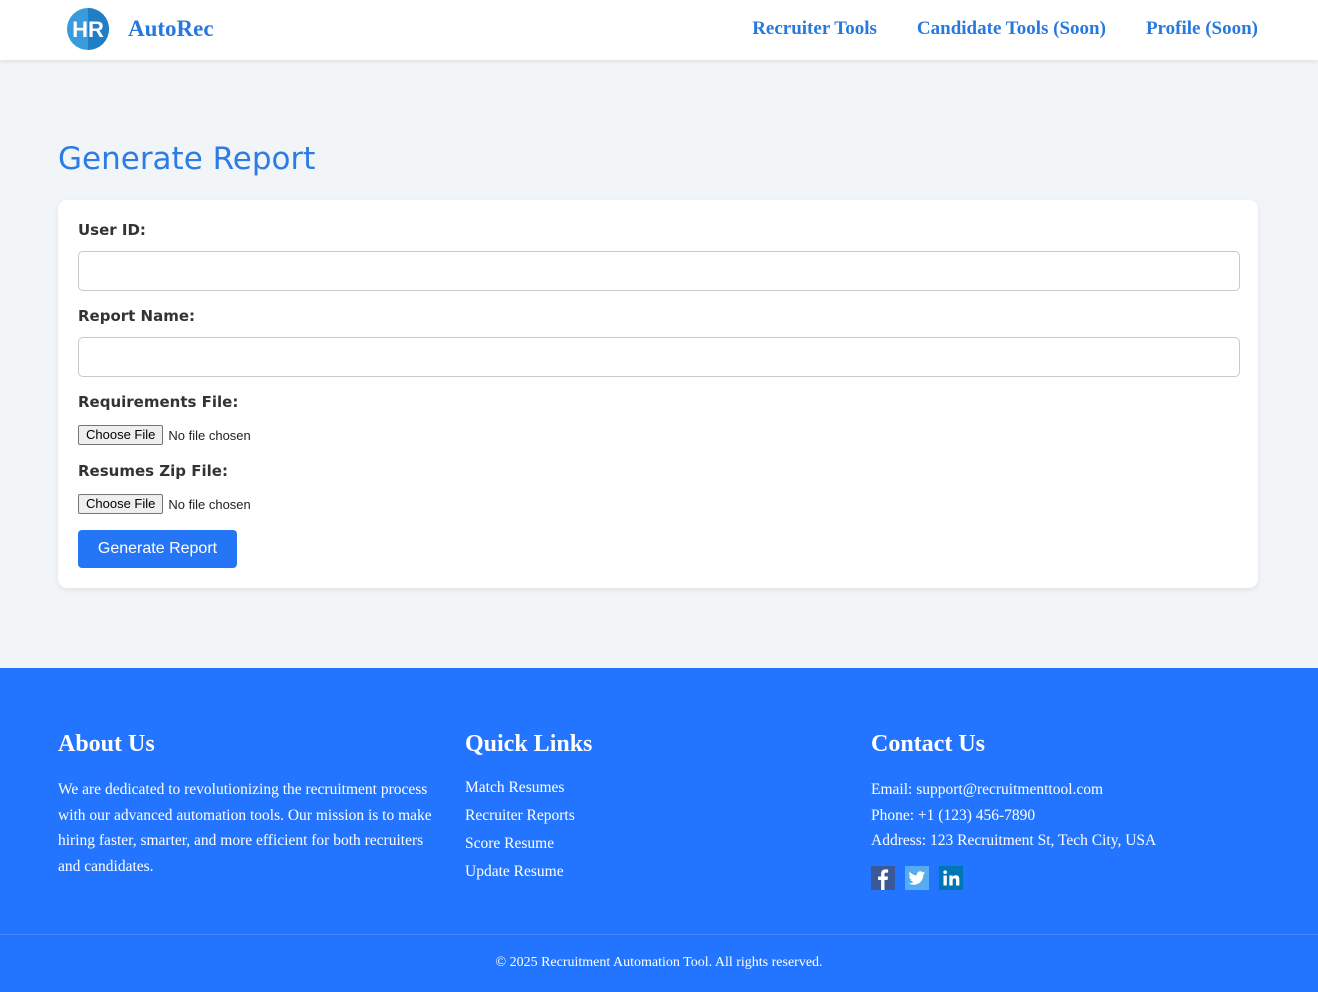 This screenshot has width=1318, height=992. What do you see at coordinates (659, 271) in the screenshot?
I see `user-id-input` at bounding box center [659, 271].